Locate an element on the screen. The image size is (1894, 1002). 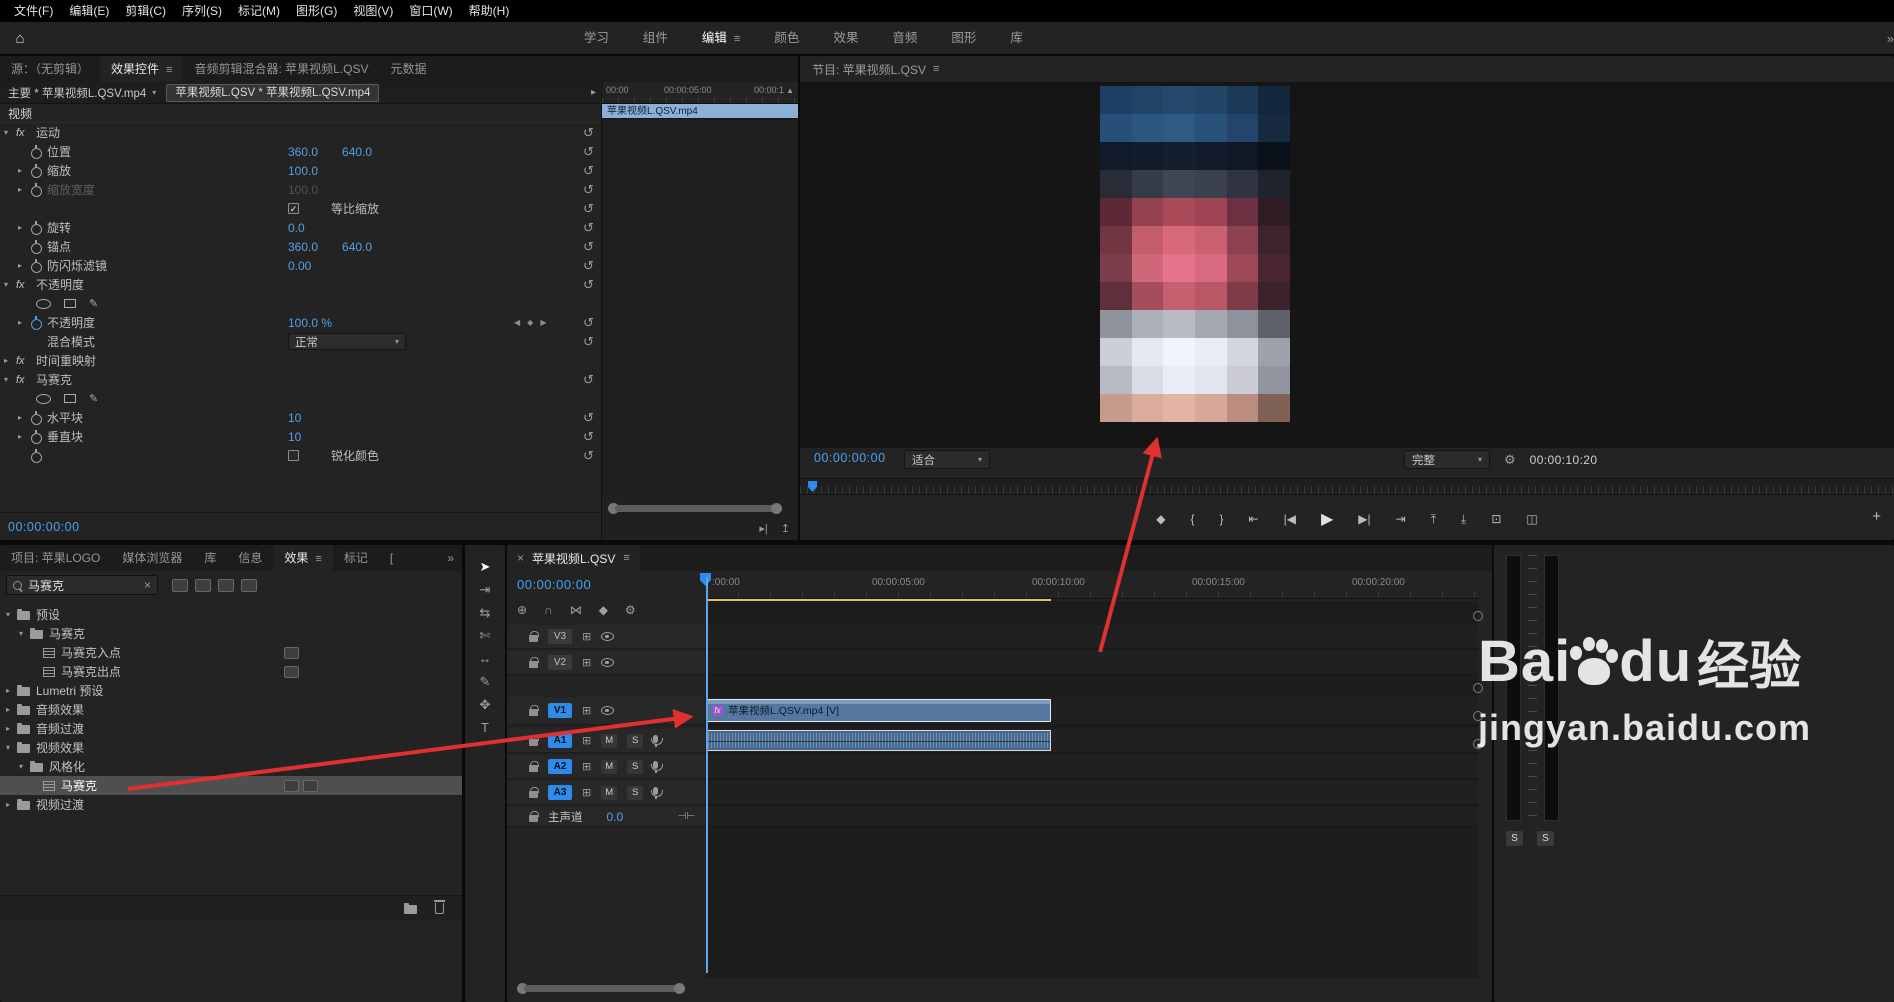
tree-item-8: ▾ 风格化 is located at coordinates (231, 766).